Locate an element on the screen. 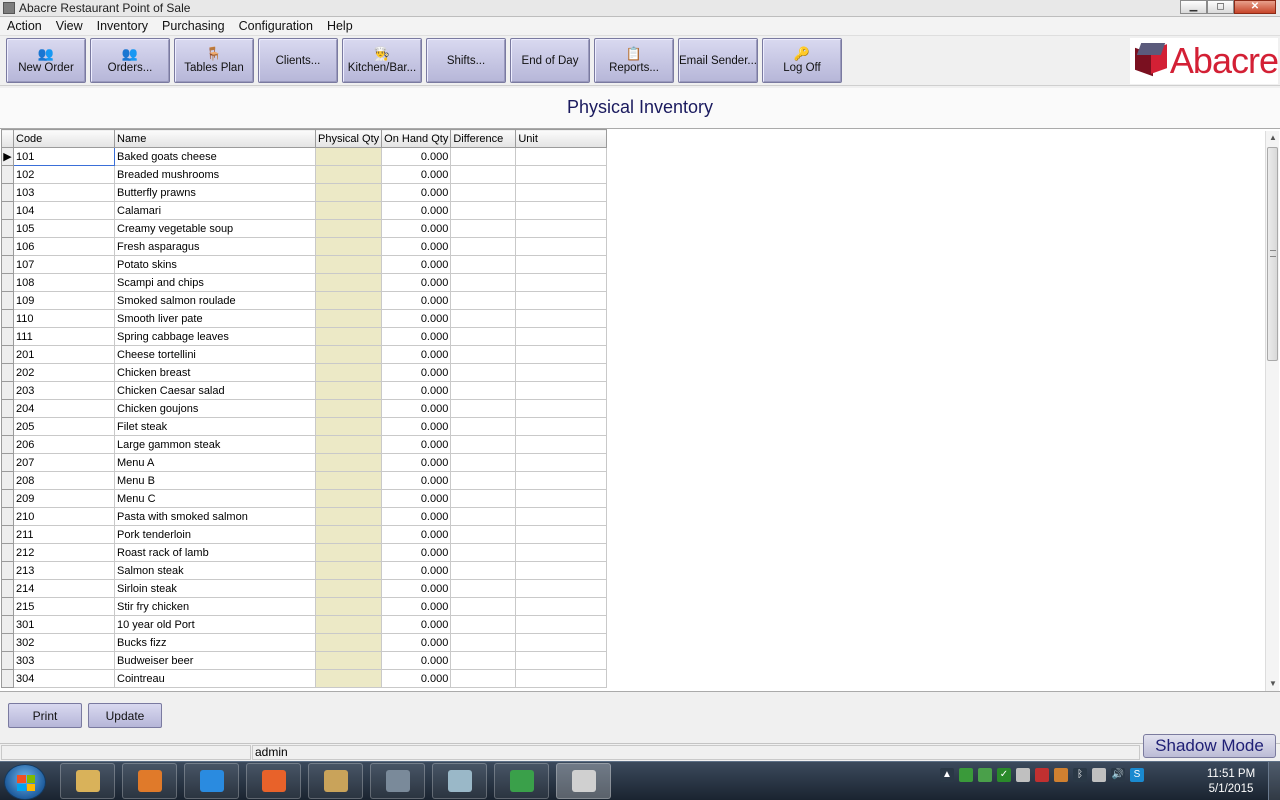  cell-name: 10 year old Port is located at coordinates (215, 624).